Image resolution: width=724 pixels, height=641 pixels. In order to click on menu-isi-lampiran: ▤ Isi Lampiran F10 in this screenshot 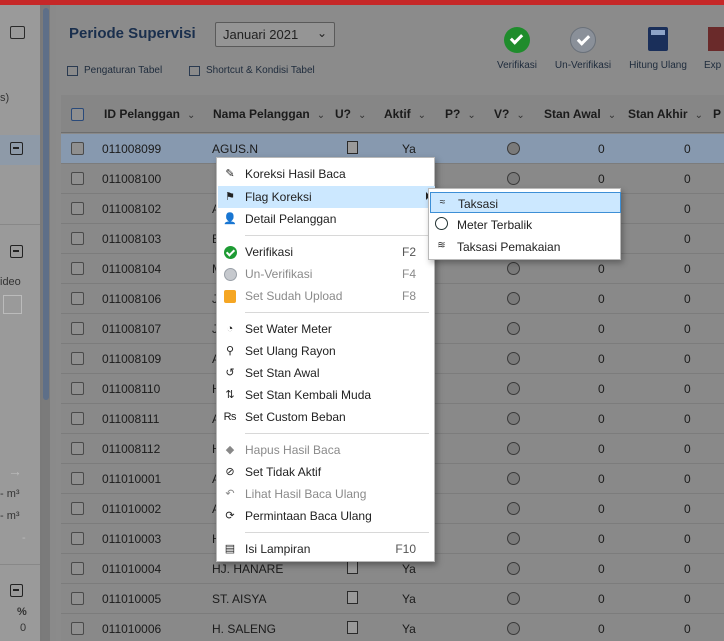, I will do `click(326, 549)`.